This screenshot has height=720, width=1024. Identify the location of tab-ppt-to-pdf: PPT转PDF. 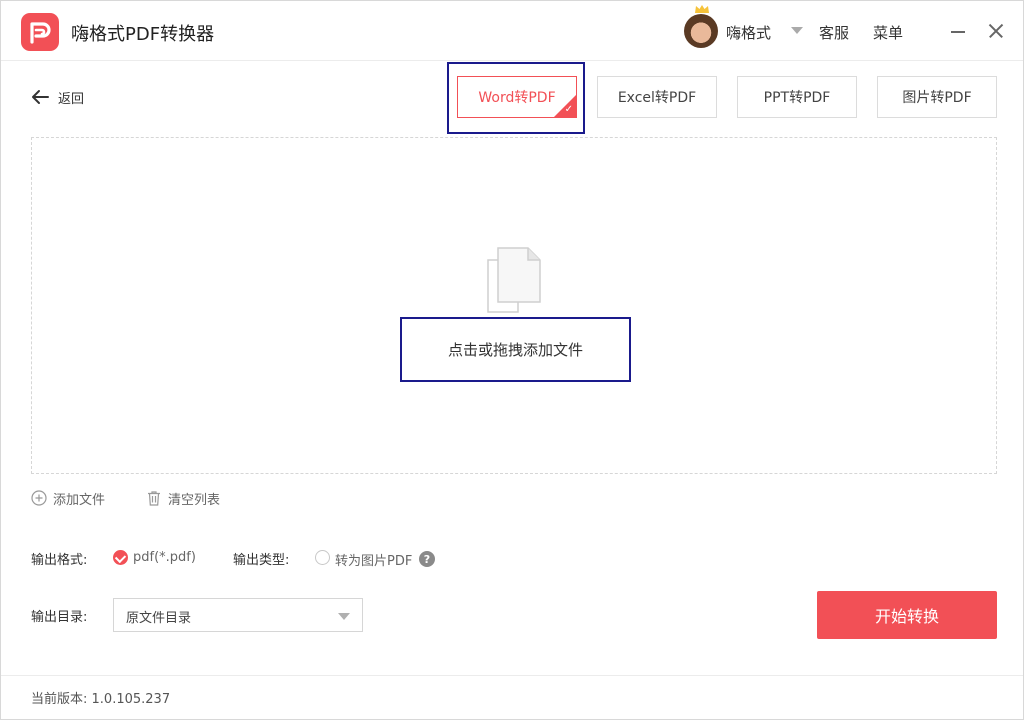
(797, 97).